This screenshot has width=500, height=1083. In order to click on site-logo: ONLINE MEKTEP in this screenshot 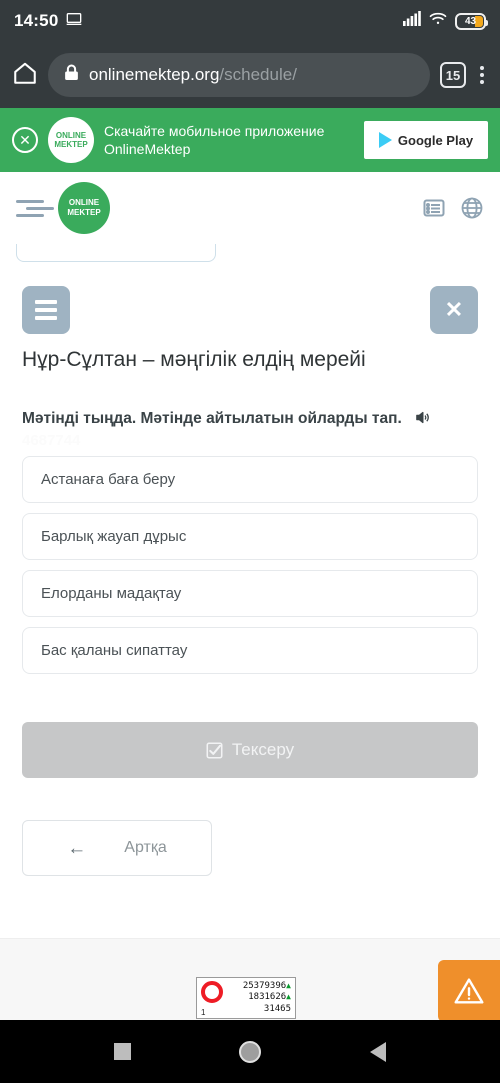, I will do `click(84, 208)`.